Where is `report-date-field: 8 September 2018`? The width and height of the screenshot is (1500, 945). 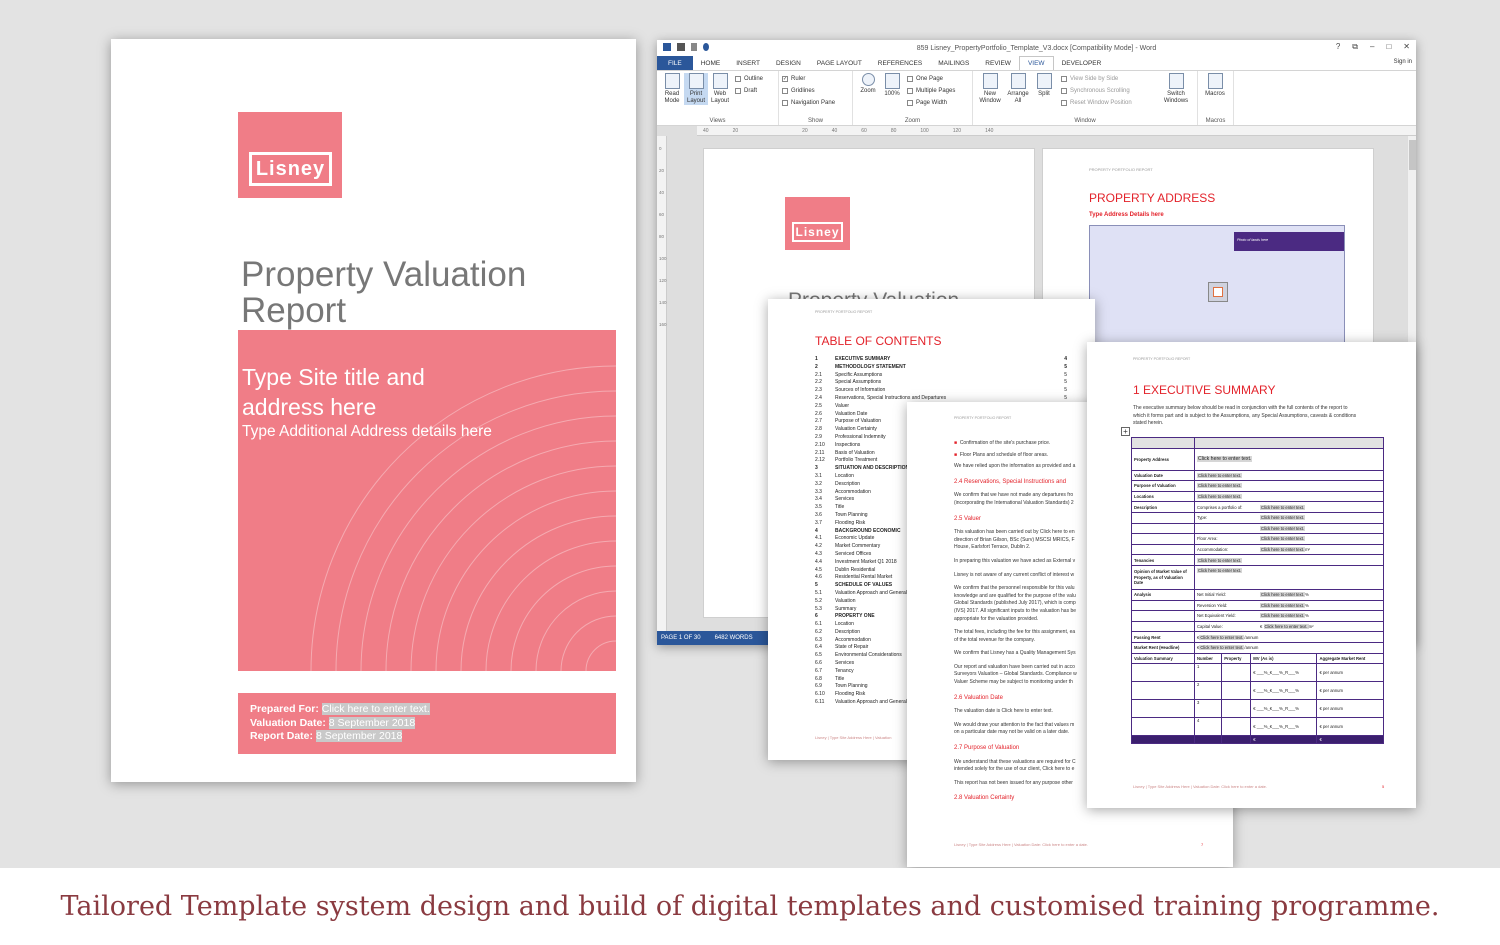 report-date-field: 8 September 2018 is located at coordinates (359, 736).